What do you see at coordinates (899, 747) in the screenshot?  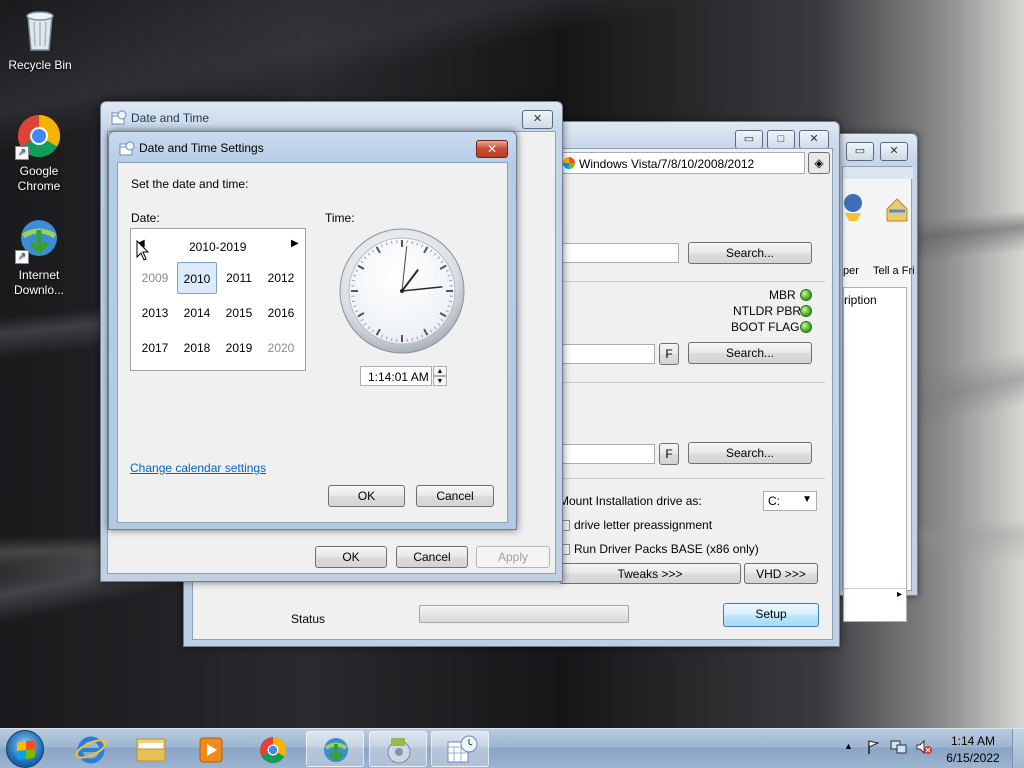 I see `network-icon` at bounding box center [899, 747].